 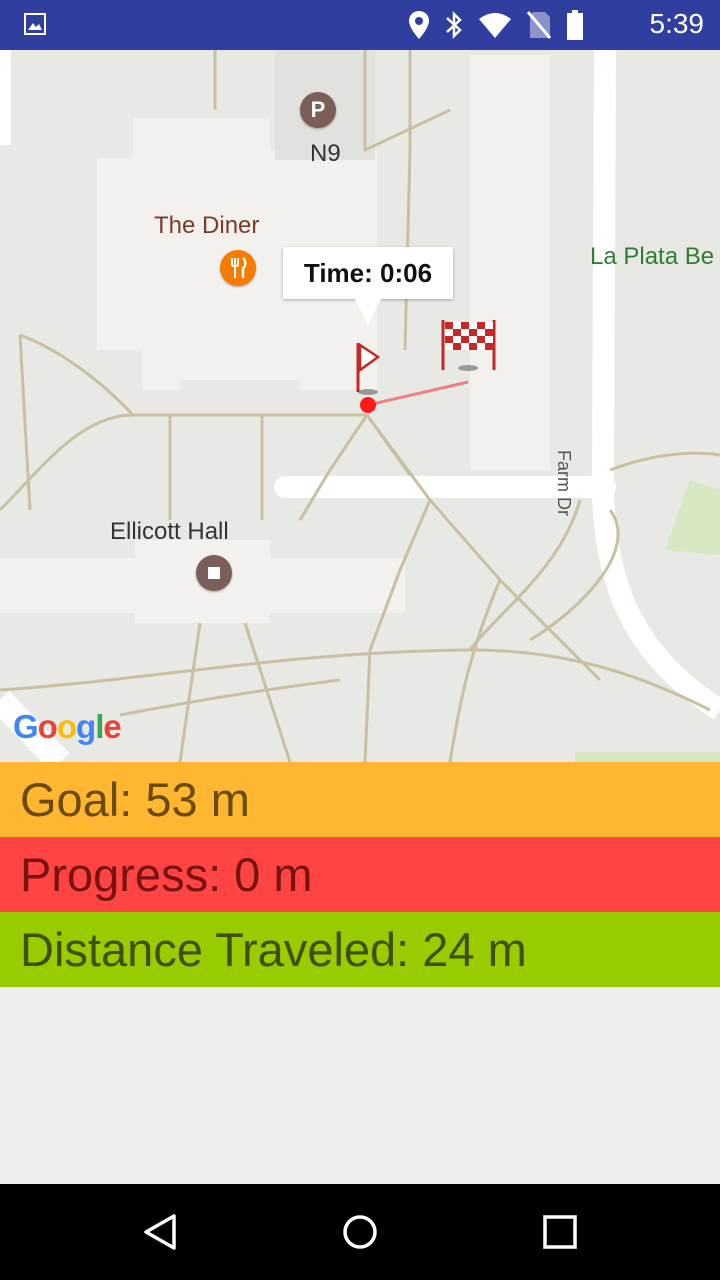 What do you see at coordinates (368, 405) in the screenshot?
I see `current-location-dot` at bounding box center [368, 405].